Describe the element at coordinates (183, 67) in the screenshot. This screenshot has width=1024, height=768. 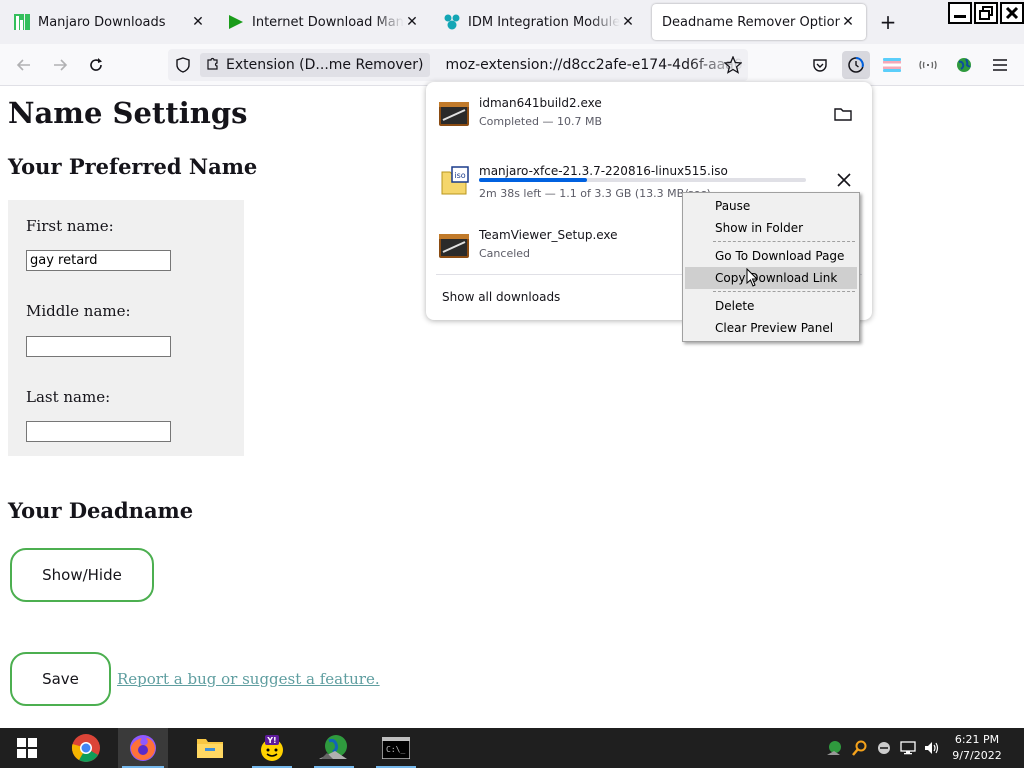
I see `shield-icon` at that location.